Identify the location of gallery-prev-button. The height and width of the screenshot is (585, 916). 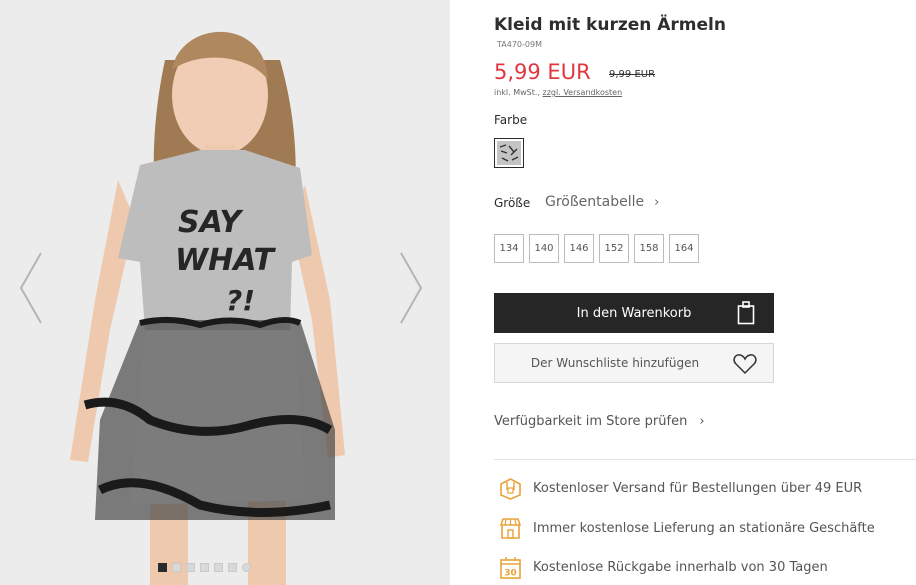
(31, 288).